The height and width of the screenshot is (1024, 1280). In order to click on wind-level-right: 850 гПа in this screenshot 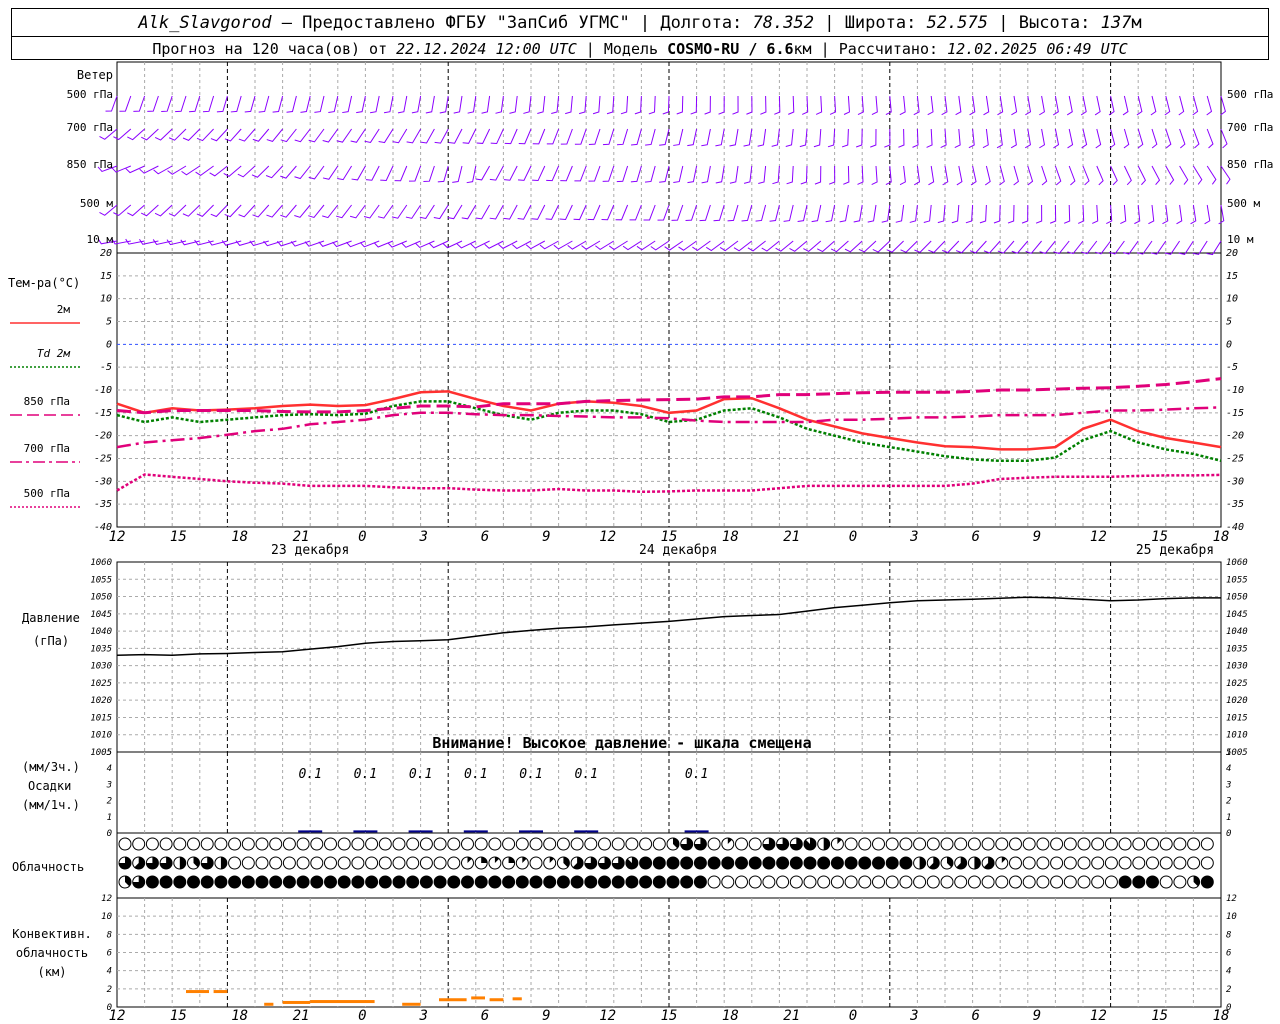, I will do `click(1250, 164)`.